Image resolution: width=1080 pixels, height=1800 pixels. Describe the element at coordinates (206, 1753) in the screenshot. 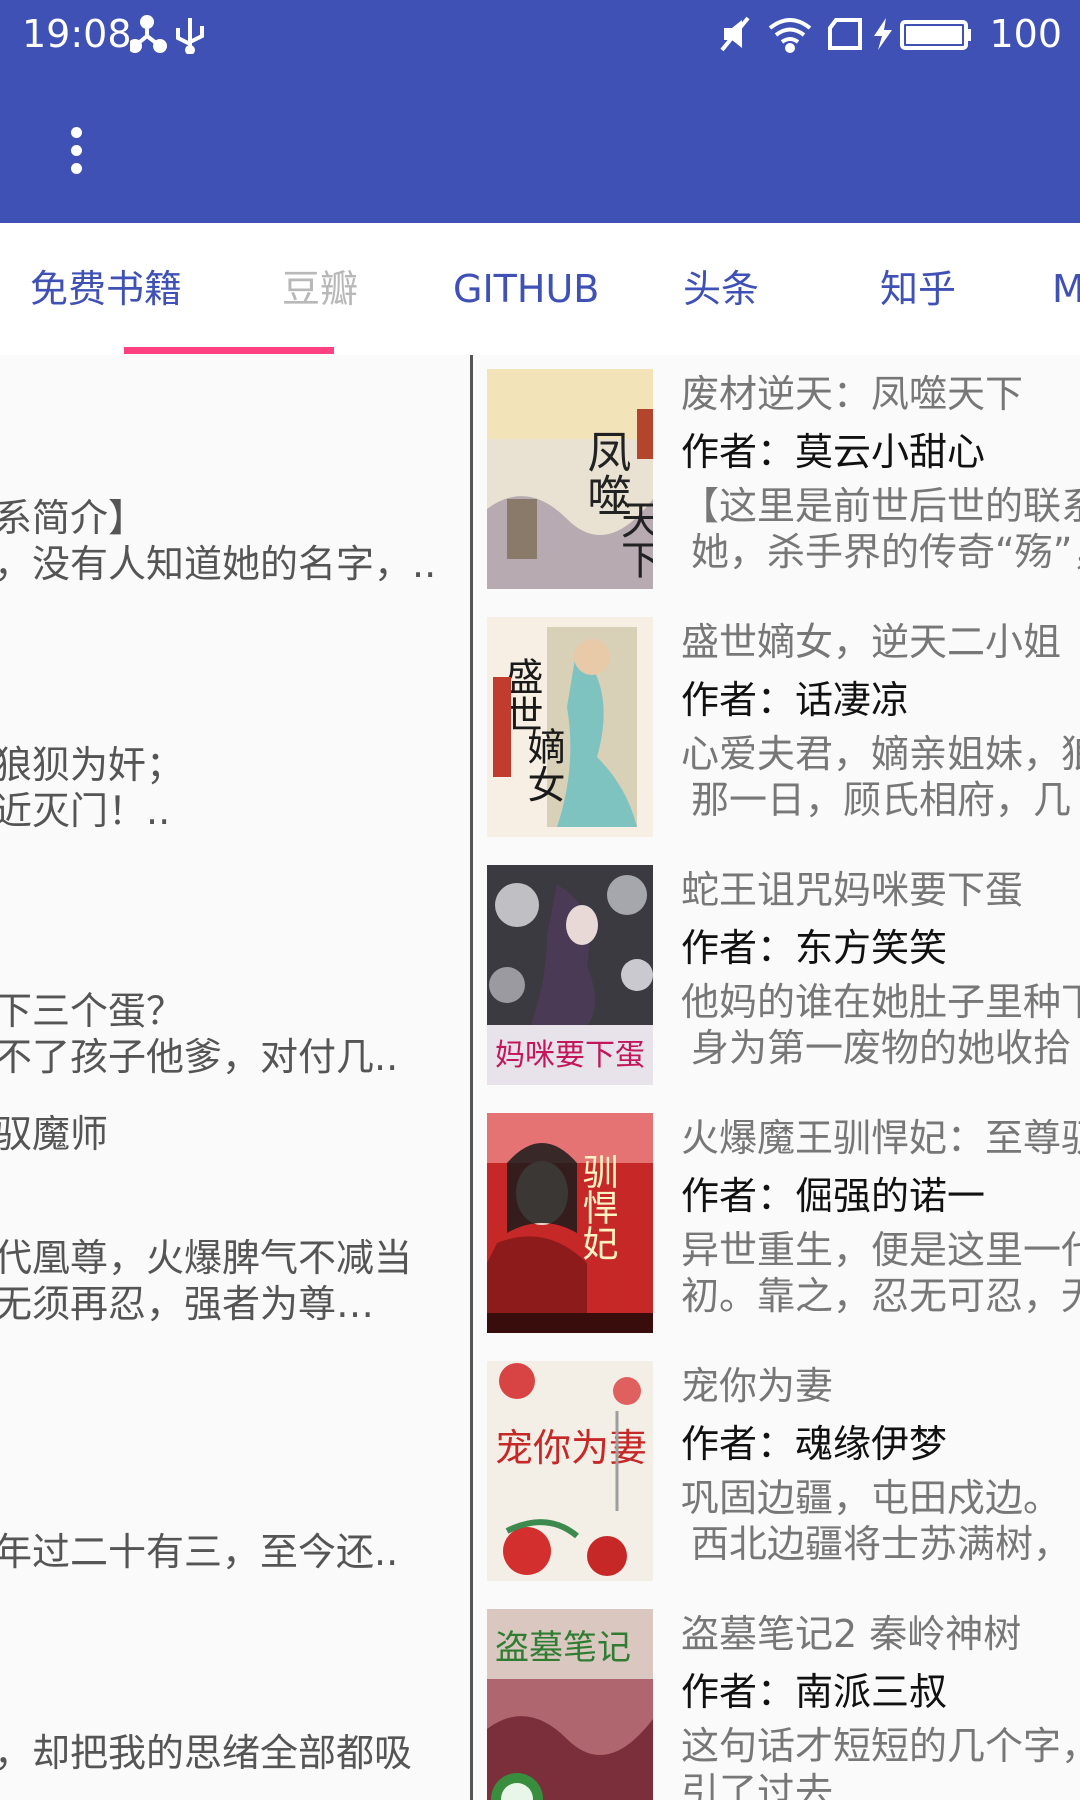

I see `left-list-text: ，却把我的思绪全部都吸` at that location.